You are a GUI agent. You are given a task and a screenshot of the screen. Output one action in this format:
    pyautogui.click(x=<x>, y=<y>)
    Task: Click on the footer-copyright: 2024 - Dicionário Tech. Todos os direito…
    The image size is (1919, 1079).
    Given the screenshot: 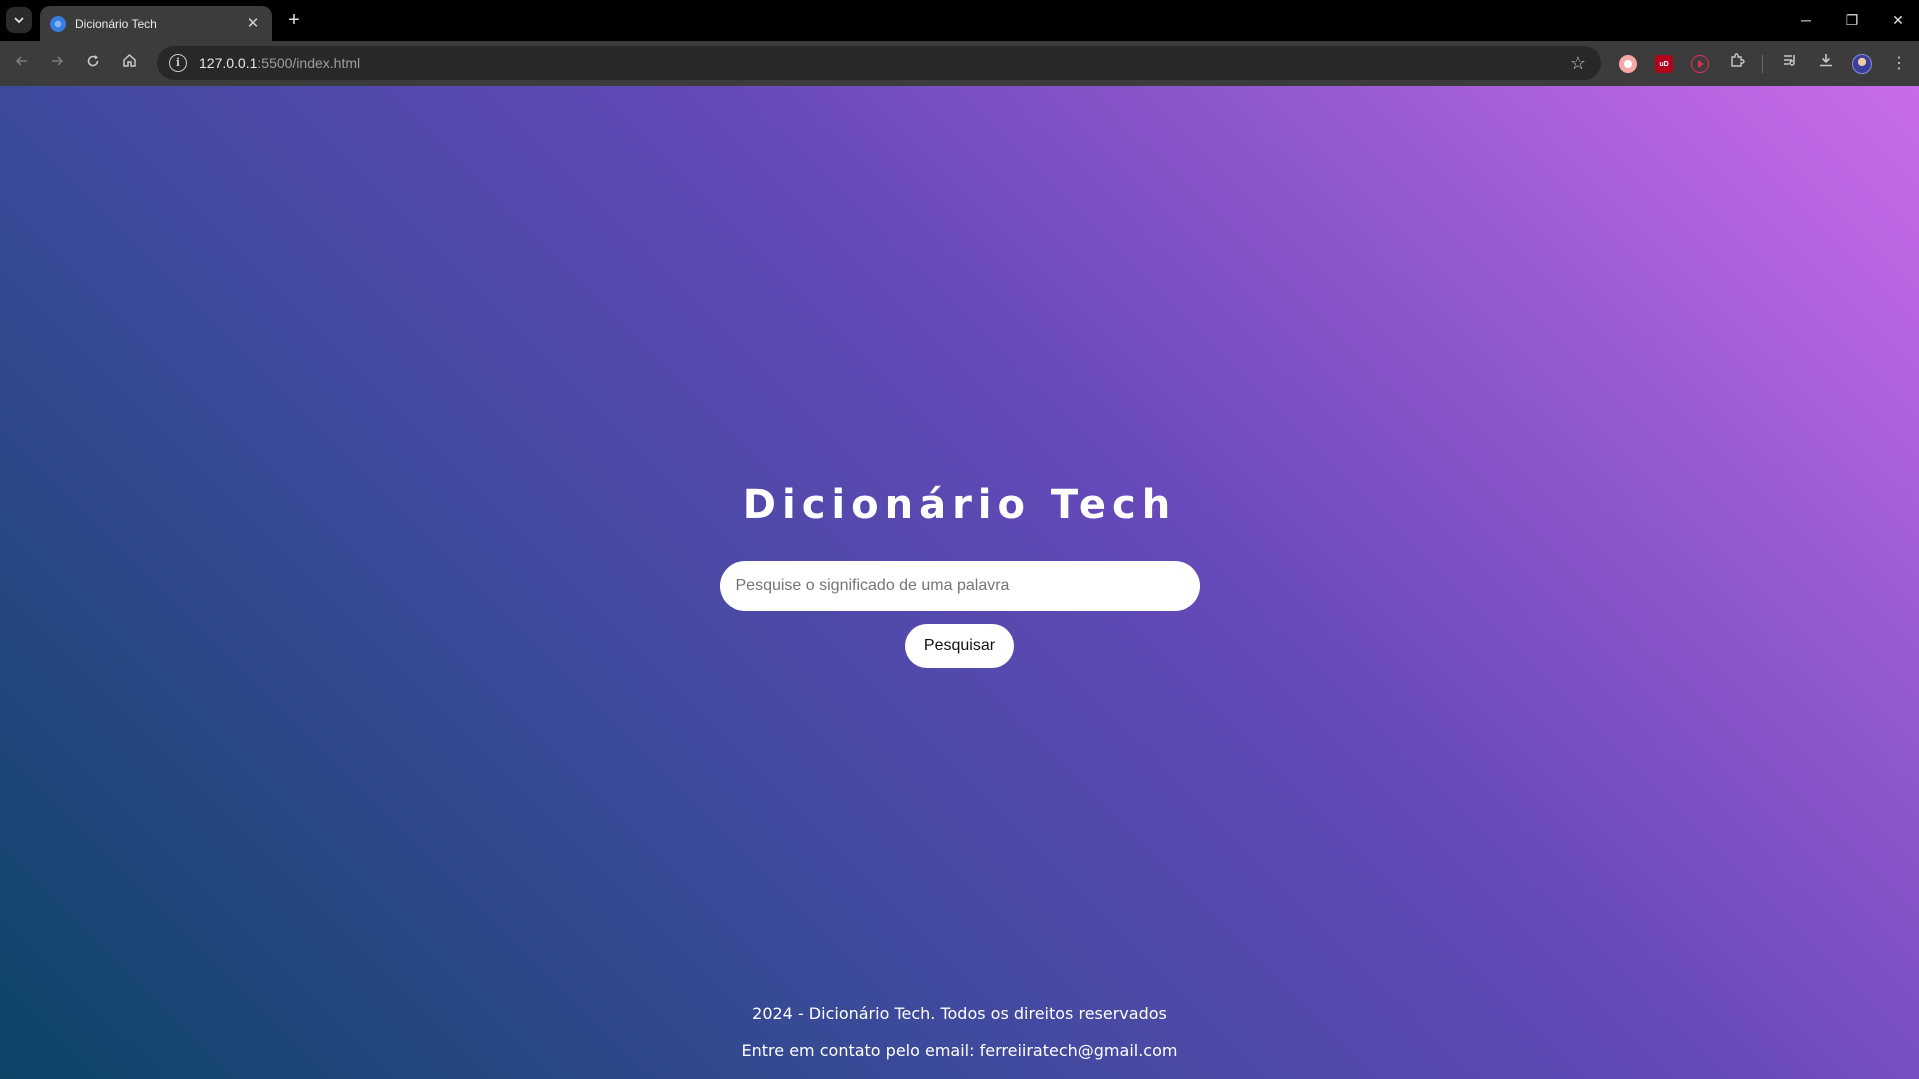 What is the action you would take?
    pyautogui.click(x=959, y=1013)
    